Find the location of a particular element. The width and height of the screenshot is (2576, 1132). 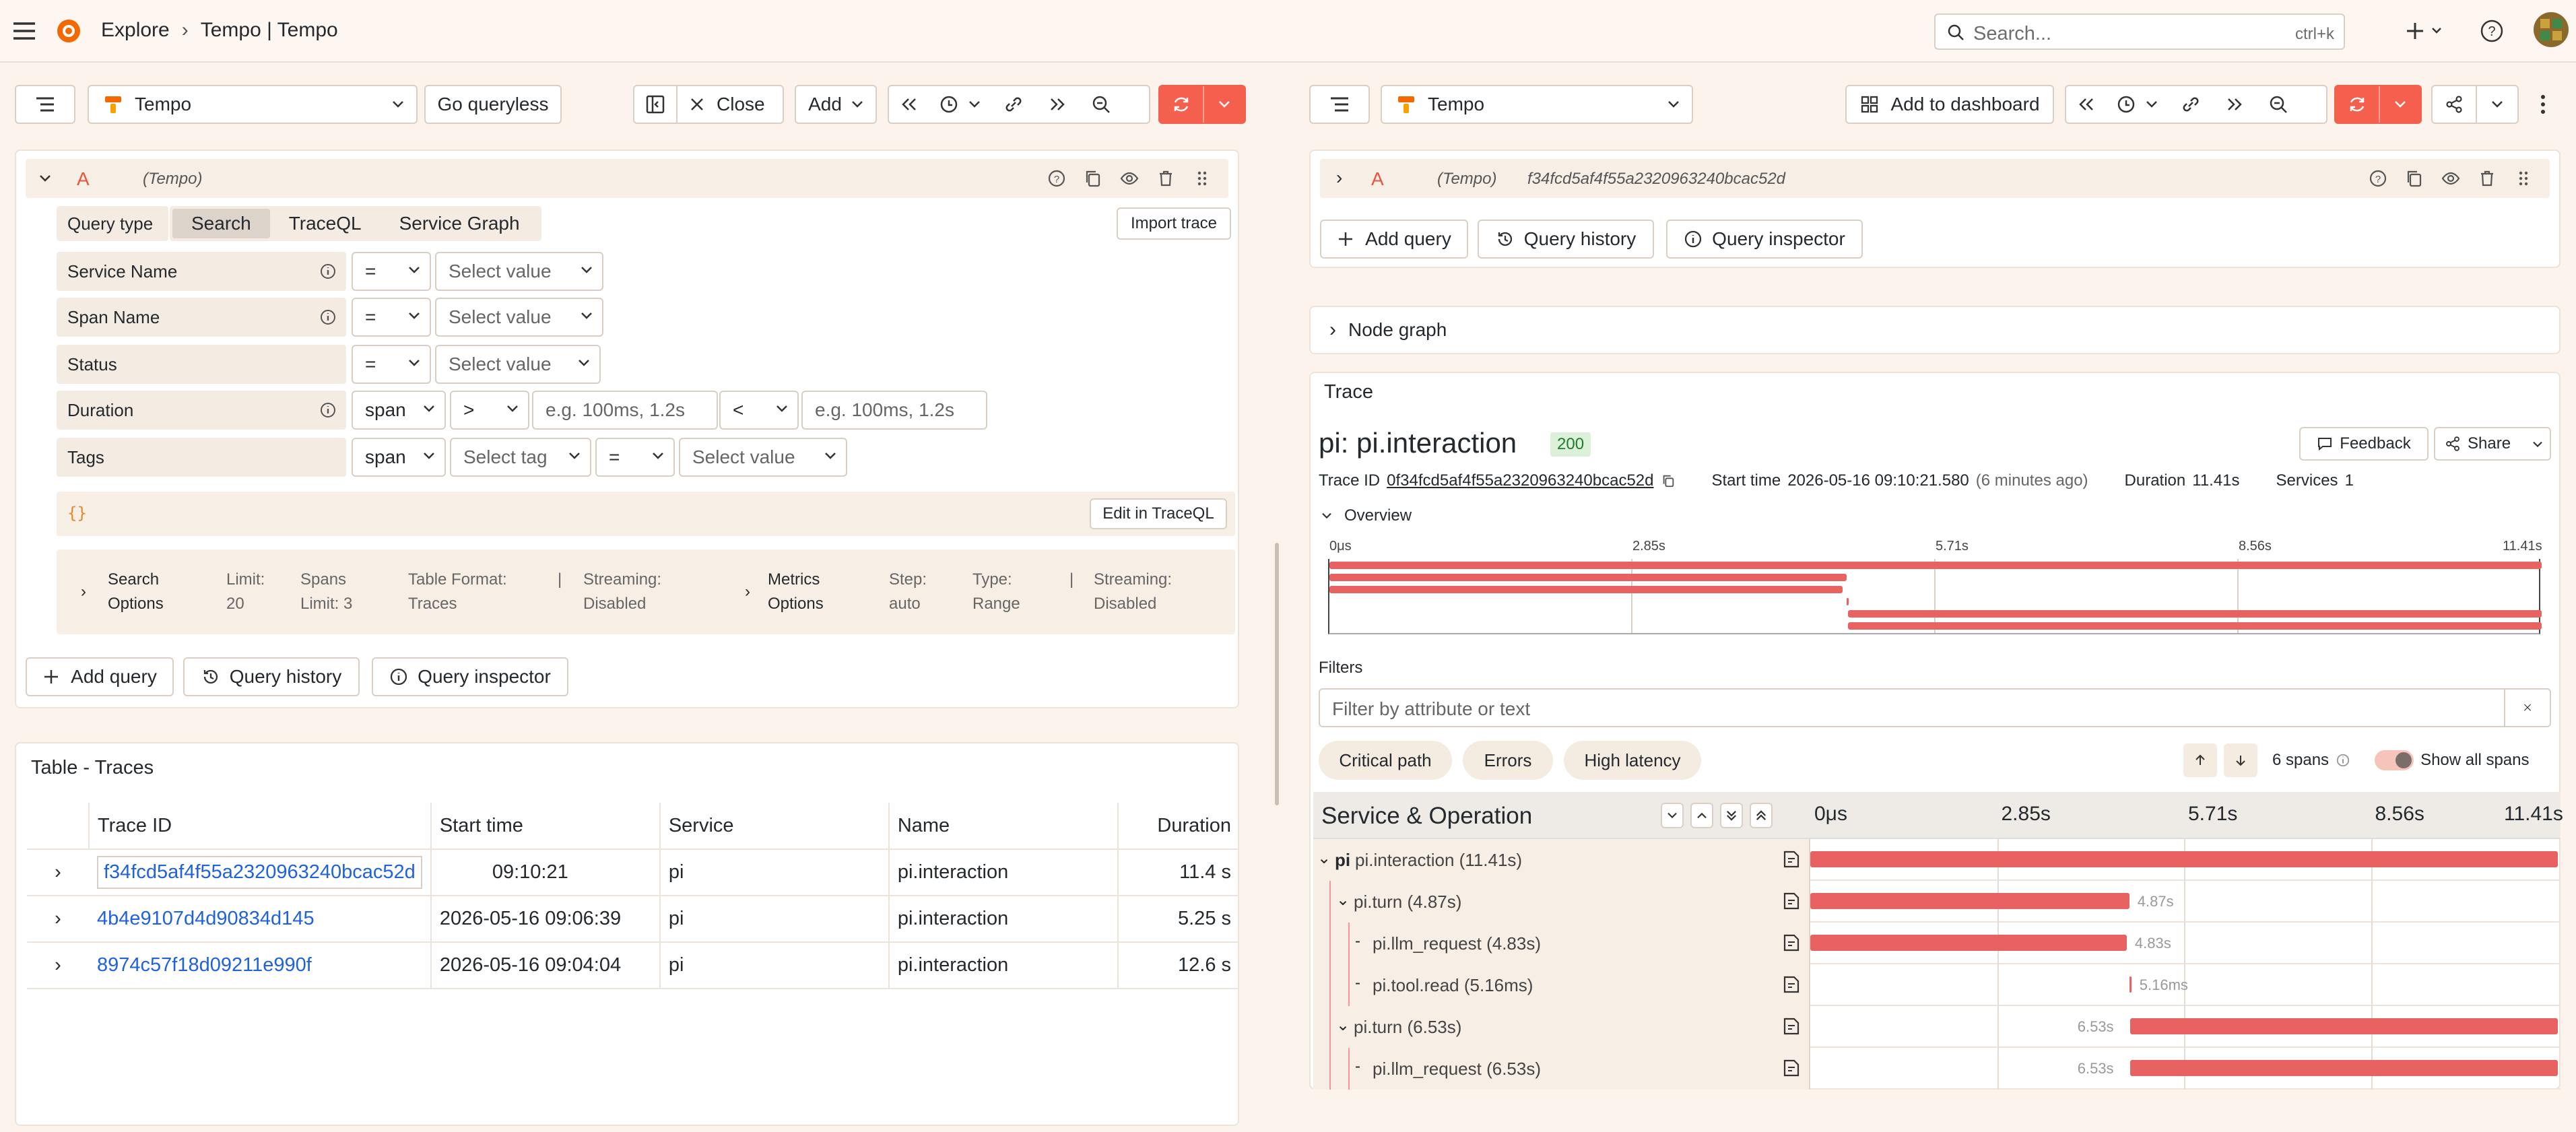

time-picker-icon is located at coordinates (959, 104).